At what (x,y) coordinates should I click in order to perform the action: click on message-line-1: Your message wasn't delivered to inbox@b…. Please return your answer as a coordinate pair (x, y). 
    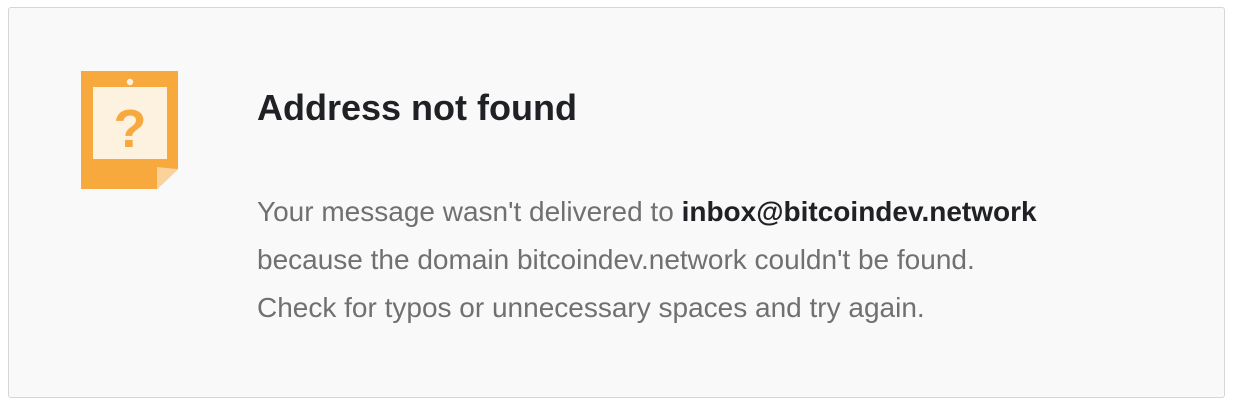
    Looking at the image, I should click on (727, 212).